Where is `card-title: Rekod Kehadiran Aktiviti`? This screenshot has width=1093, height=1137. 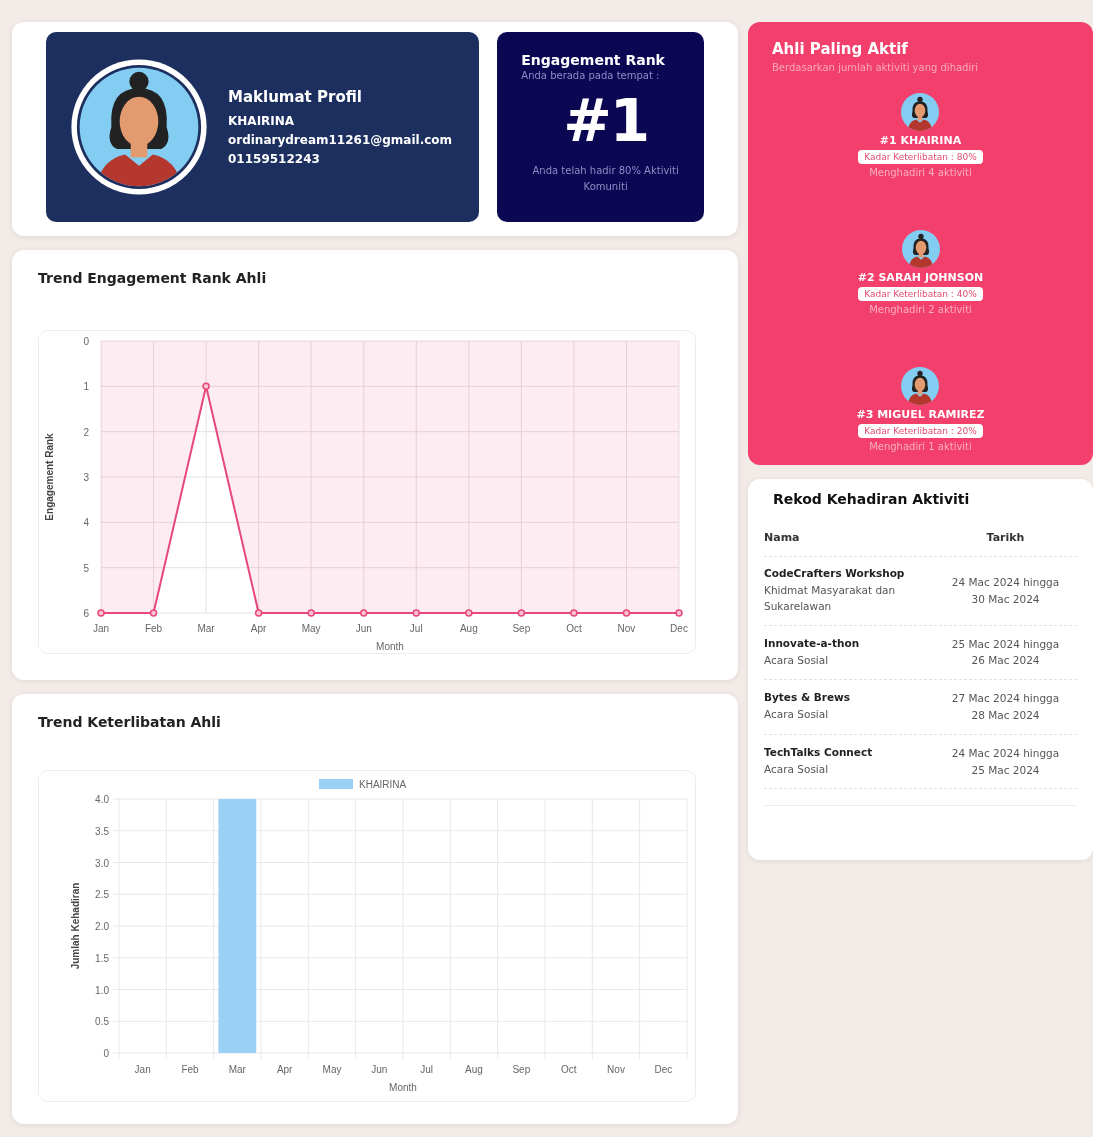
card-title: Rekod Kehadiran Aktiviti is located at coordinates (872, 499).